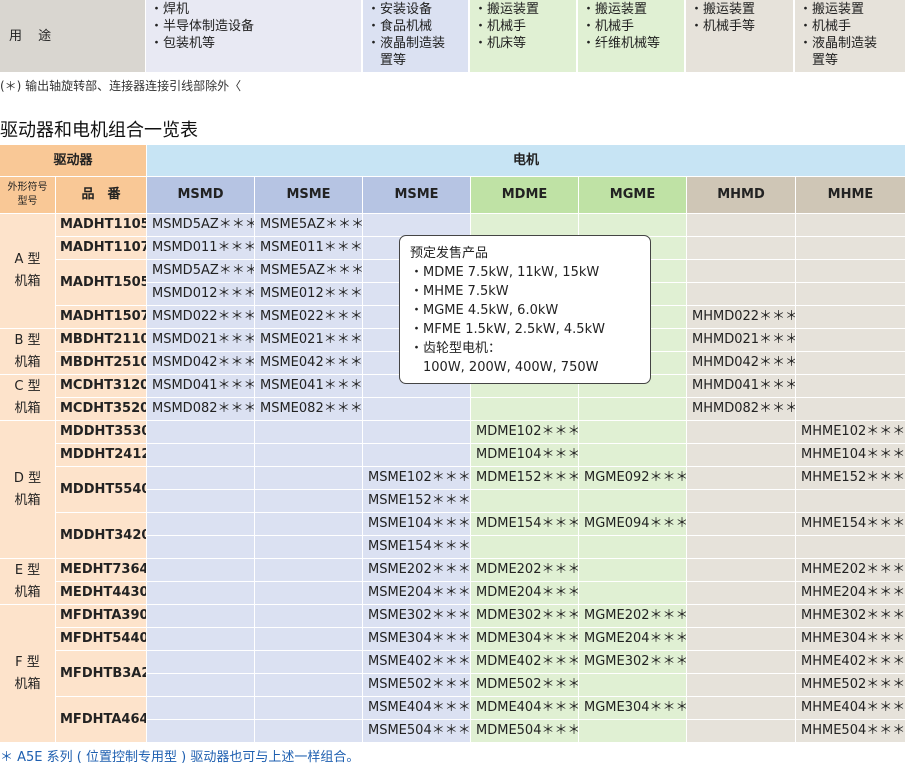 The image size is (905, 765). What do you see at coordinates (27, 581) in the screenshot?
I see `case-group-label: E 型 机箱` at bounding box center [27, 581].